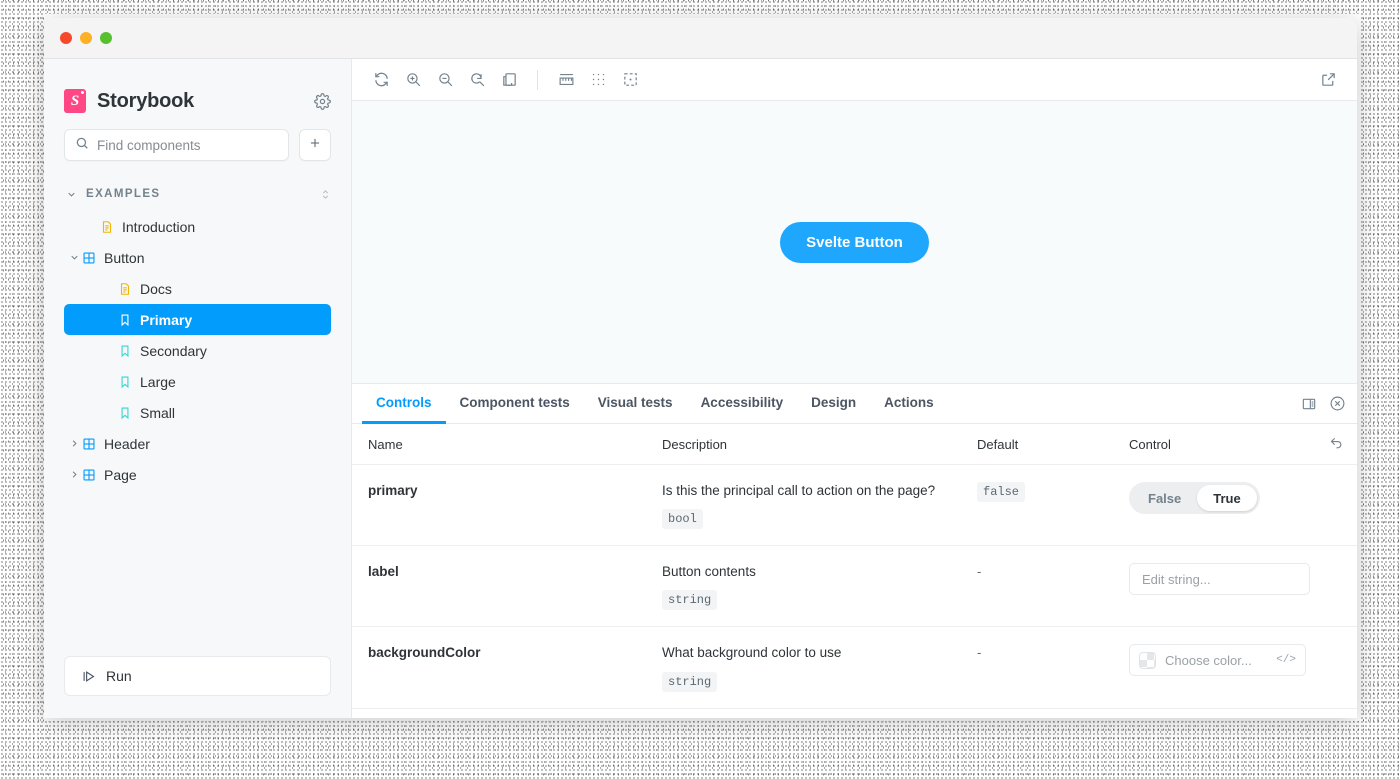 This screenshot has width=1400, height=779. I want to click on sidebar-item-label: Header, so click(127, 443).